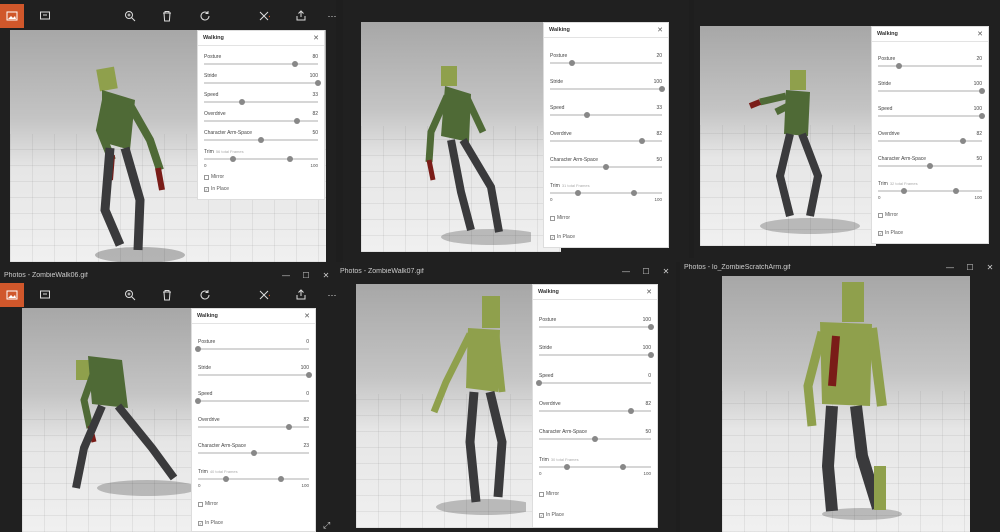  I want to click on rotate-button, so click(205, 16).